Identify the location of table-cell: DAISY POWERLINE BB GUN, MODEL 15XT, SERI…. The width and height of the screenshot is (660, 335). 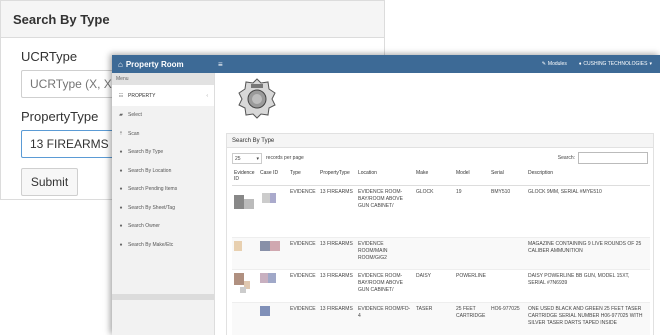
(588, 286).